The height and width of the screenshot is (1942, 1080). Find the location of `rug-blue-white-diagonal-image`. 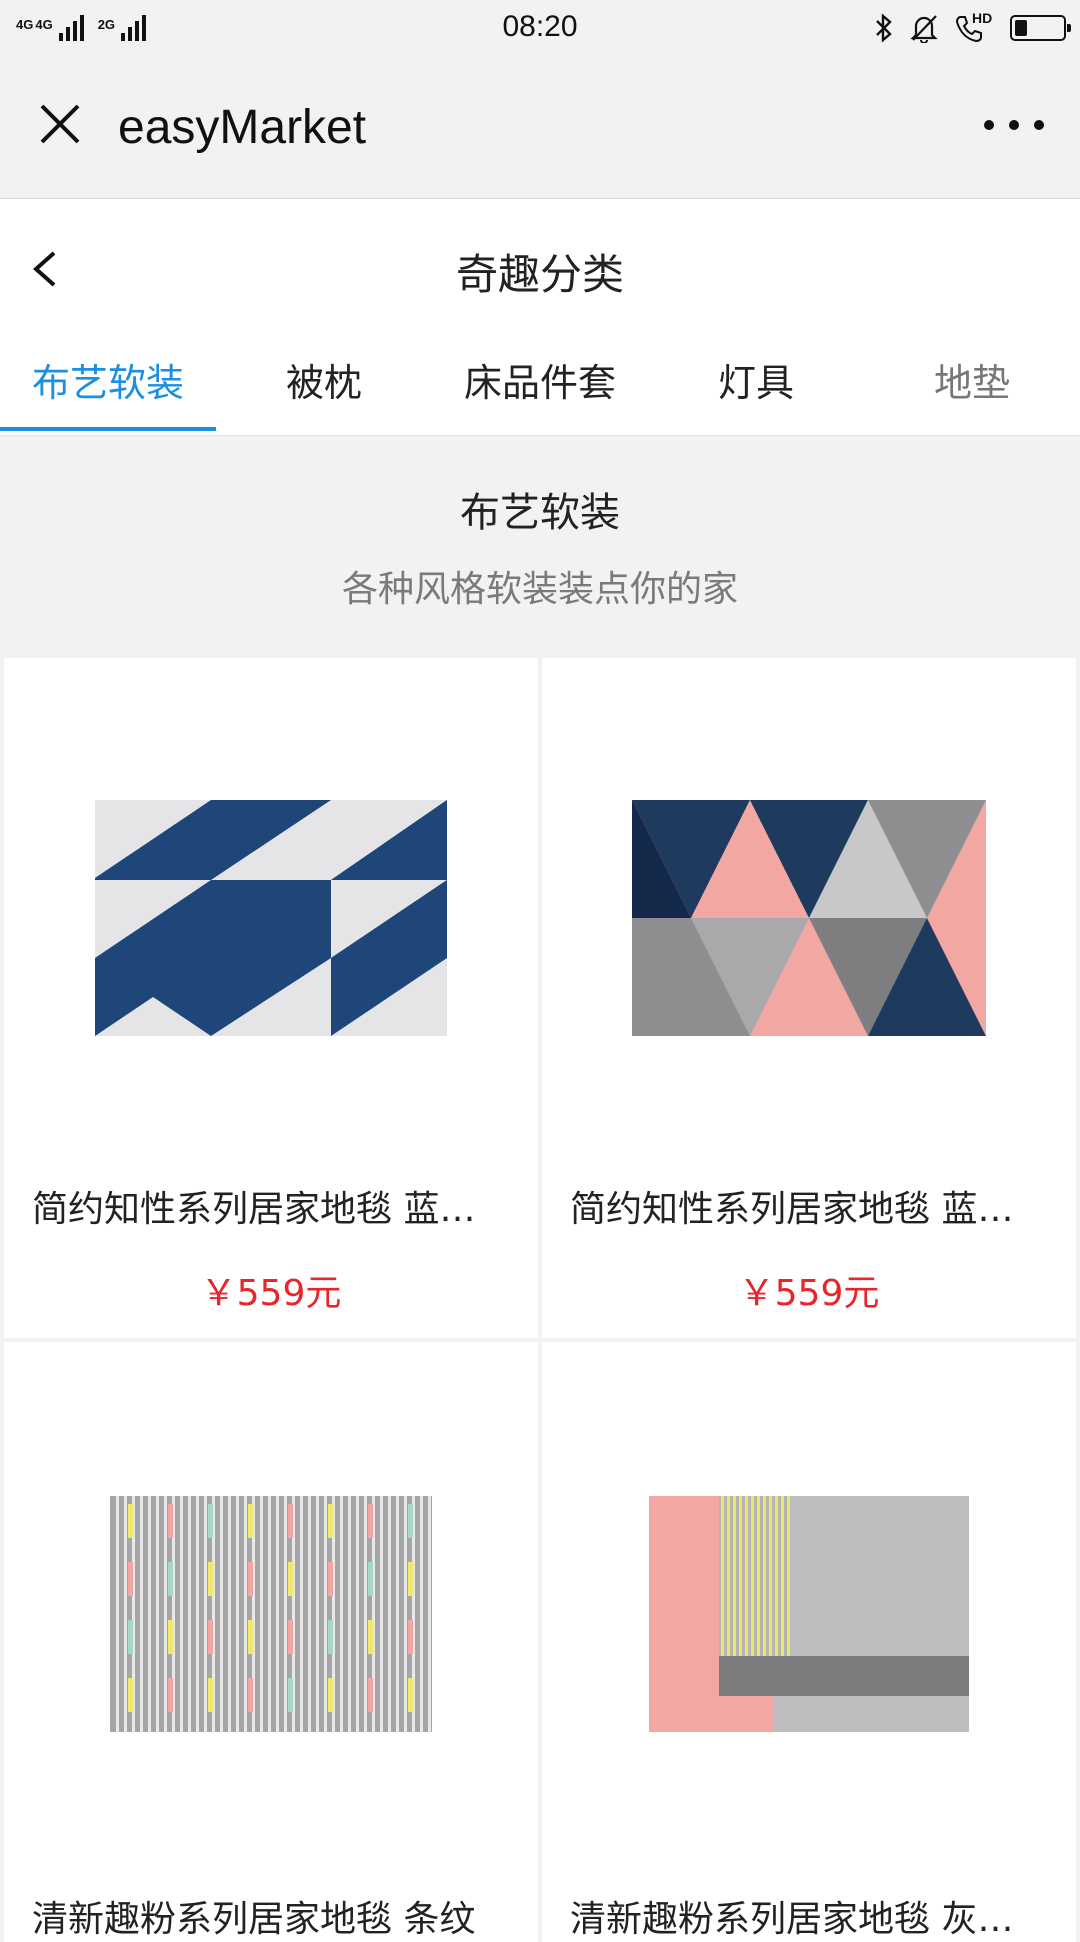

rug-blue-white-diagonal-image is located at coordinates (271, 918).